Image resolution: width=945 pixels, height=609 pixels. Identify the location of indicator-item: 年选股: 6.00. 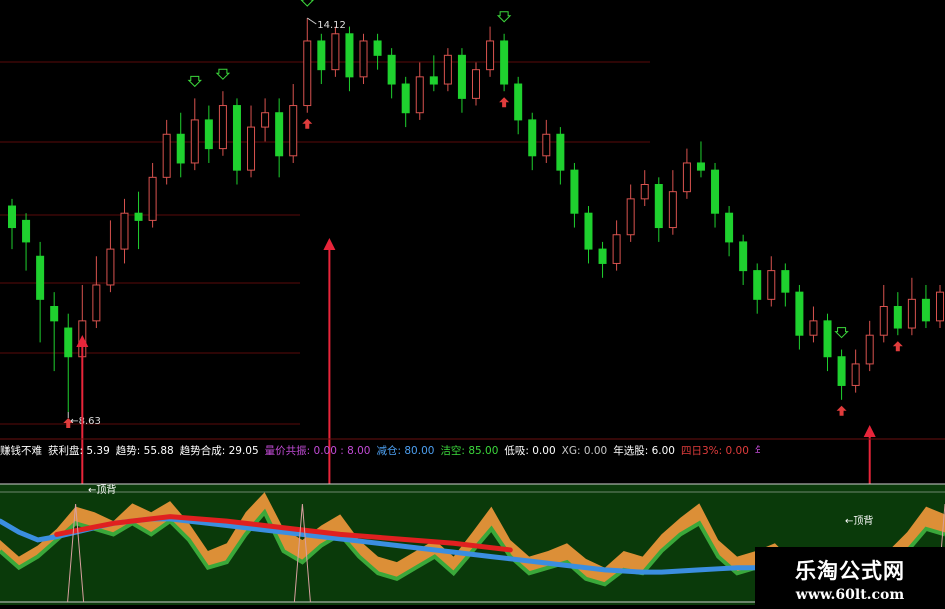
(644, 451).